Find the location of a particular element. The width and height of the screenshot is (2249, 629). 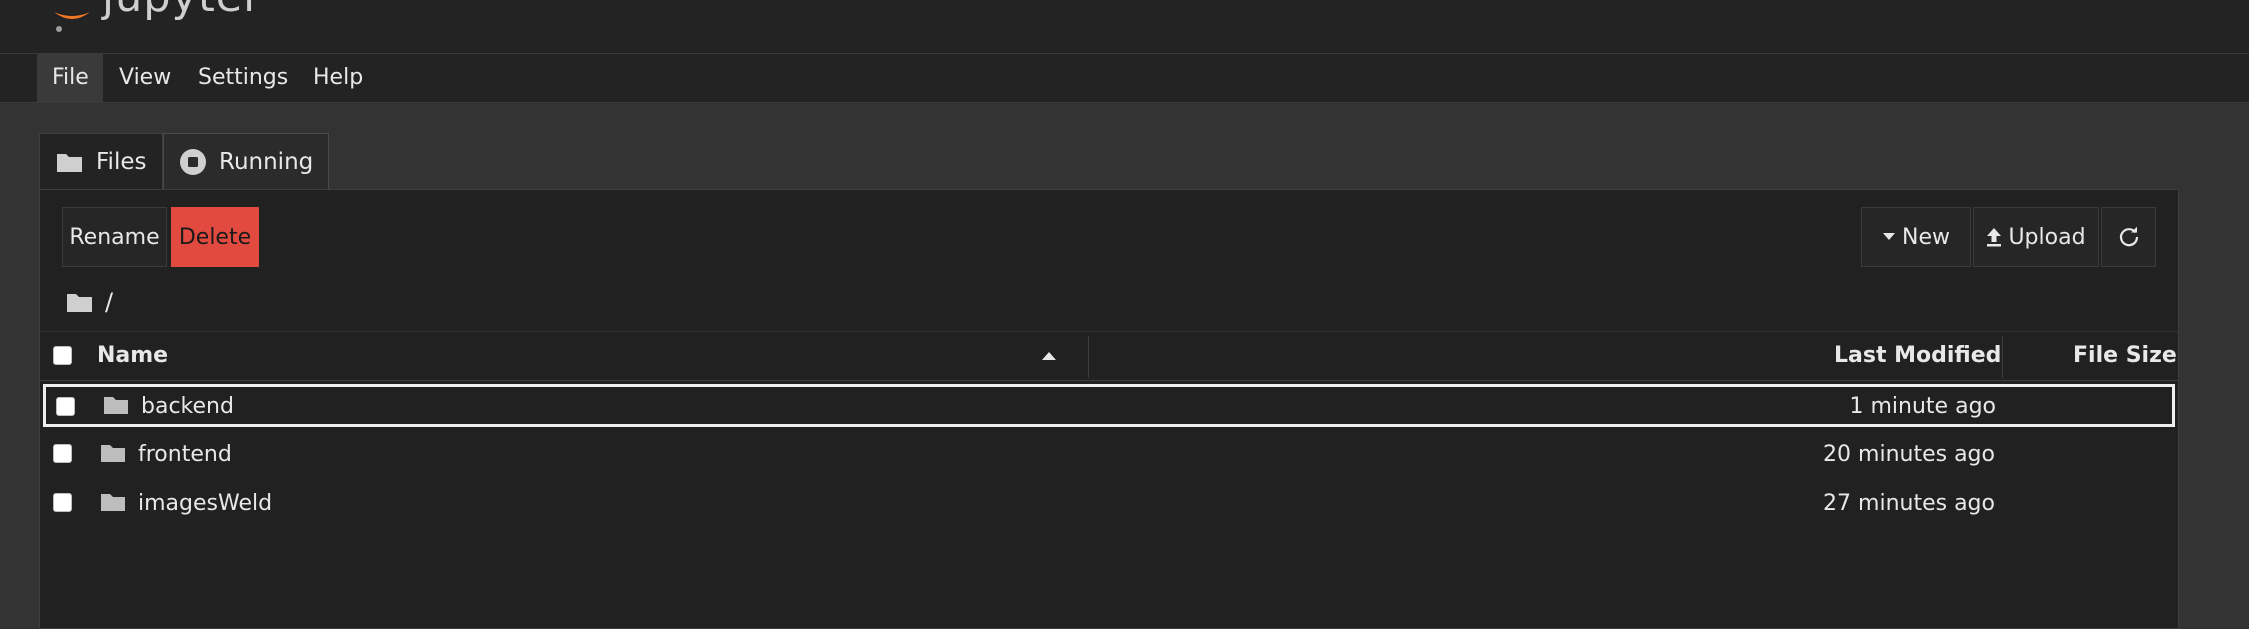

breadcrumb-path: / is located at coordinates (109, 302).